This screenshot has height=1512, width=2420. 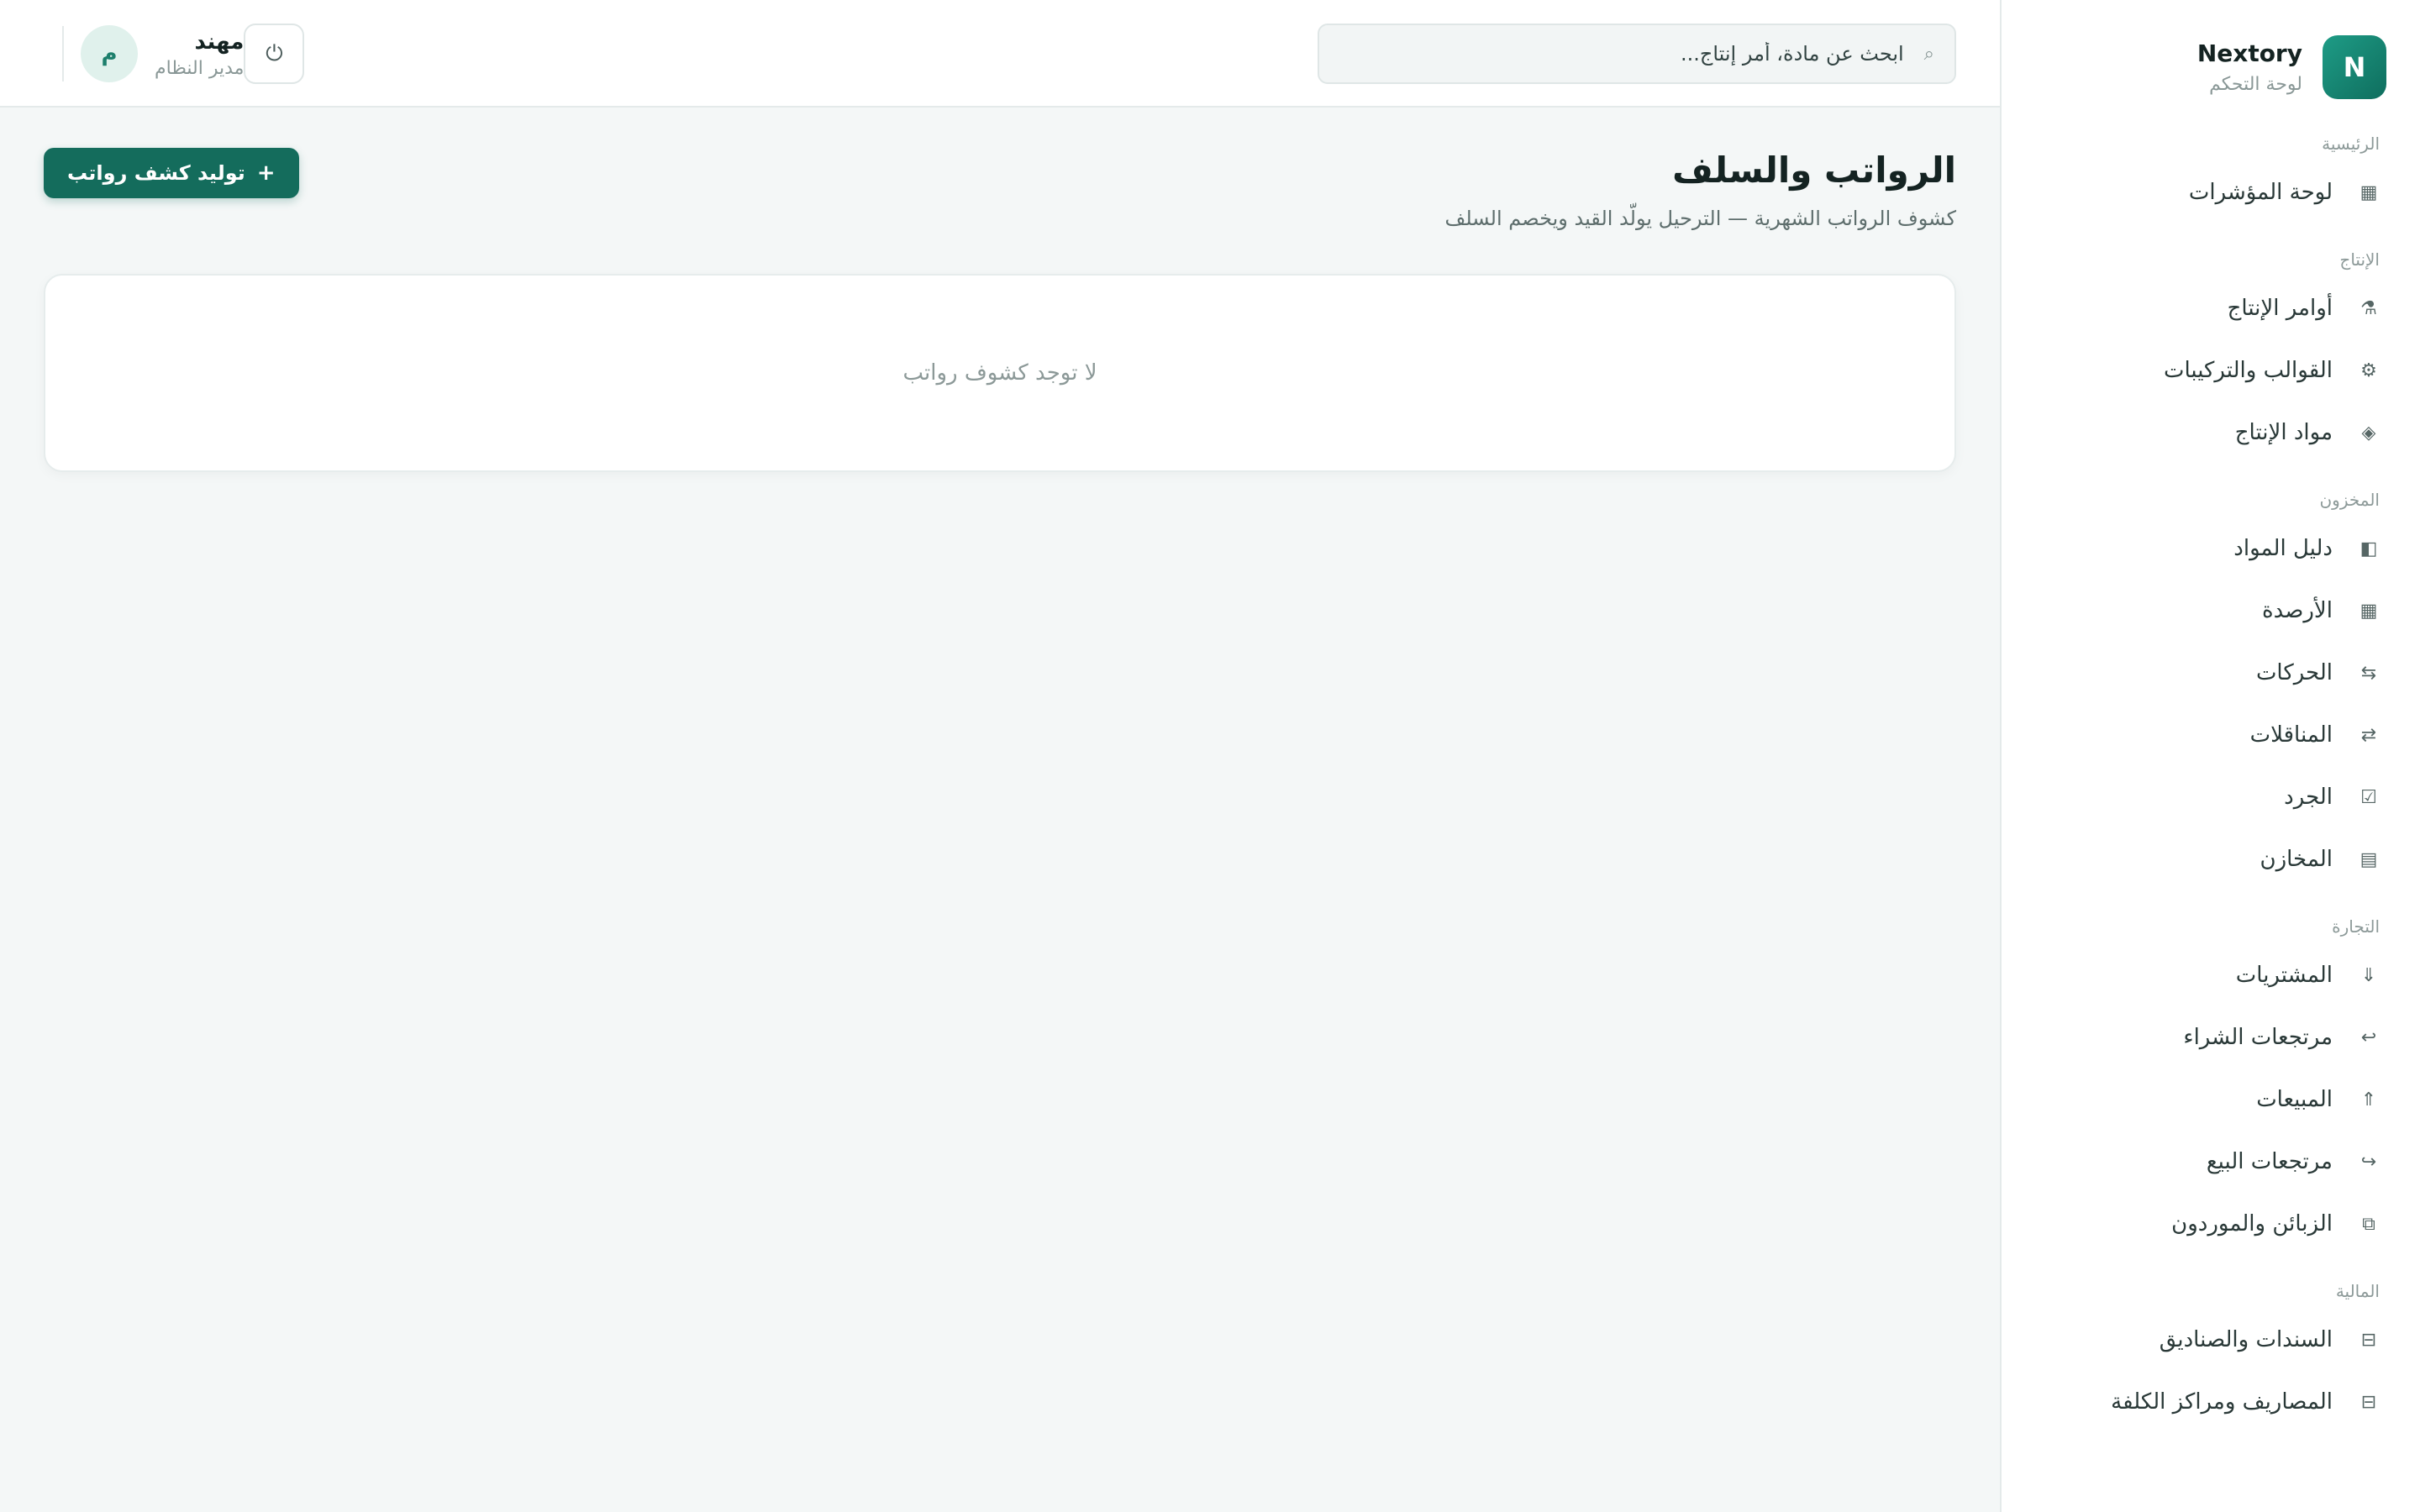 I want to click on dashboard-grid-icon: ▦, so click(x=2369, y=192).